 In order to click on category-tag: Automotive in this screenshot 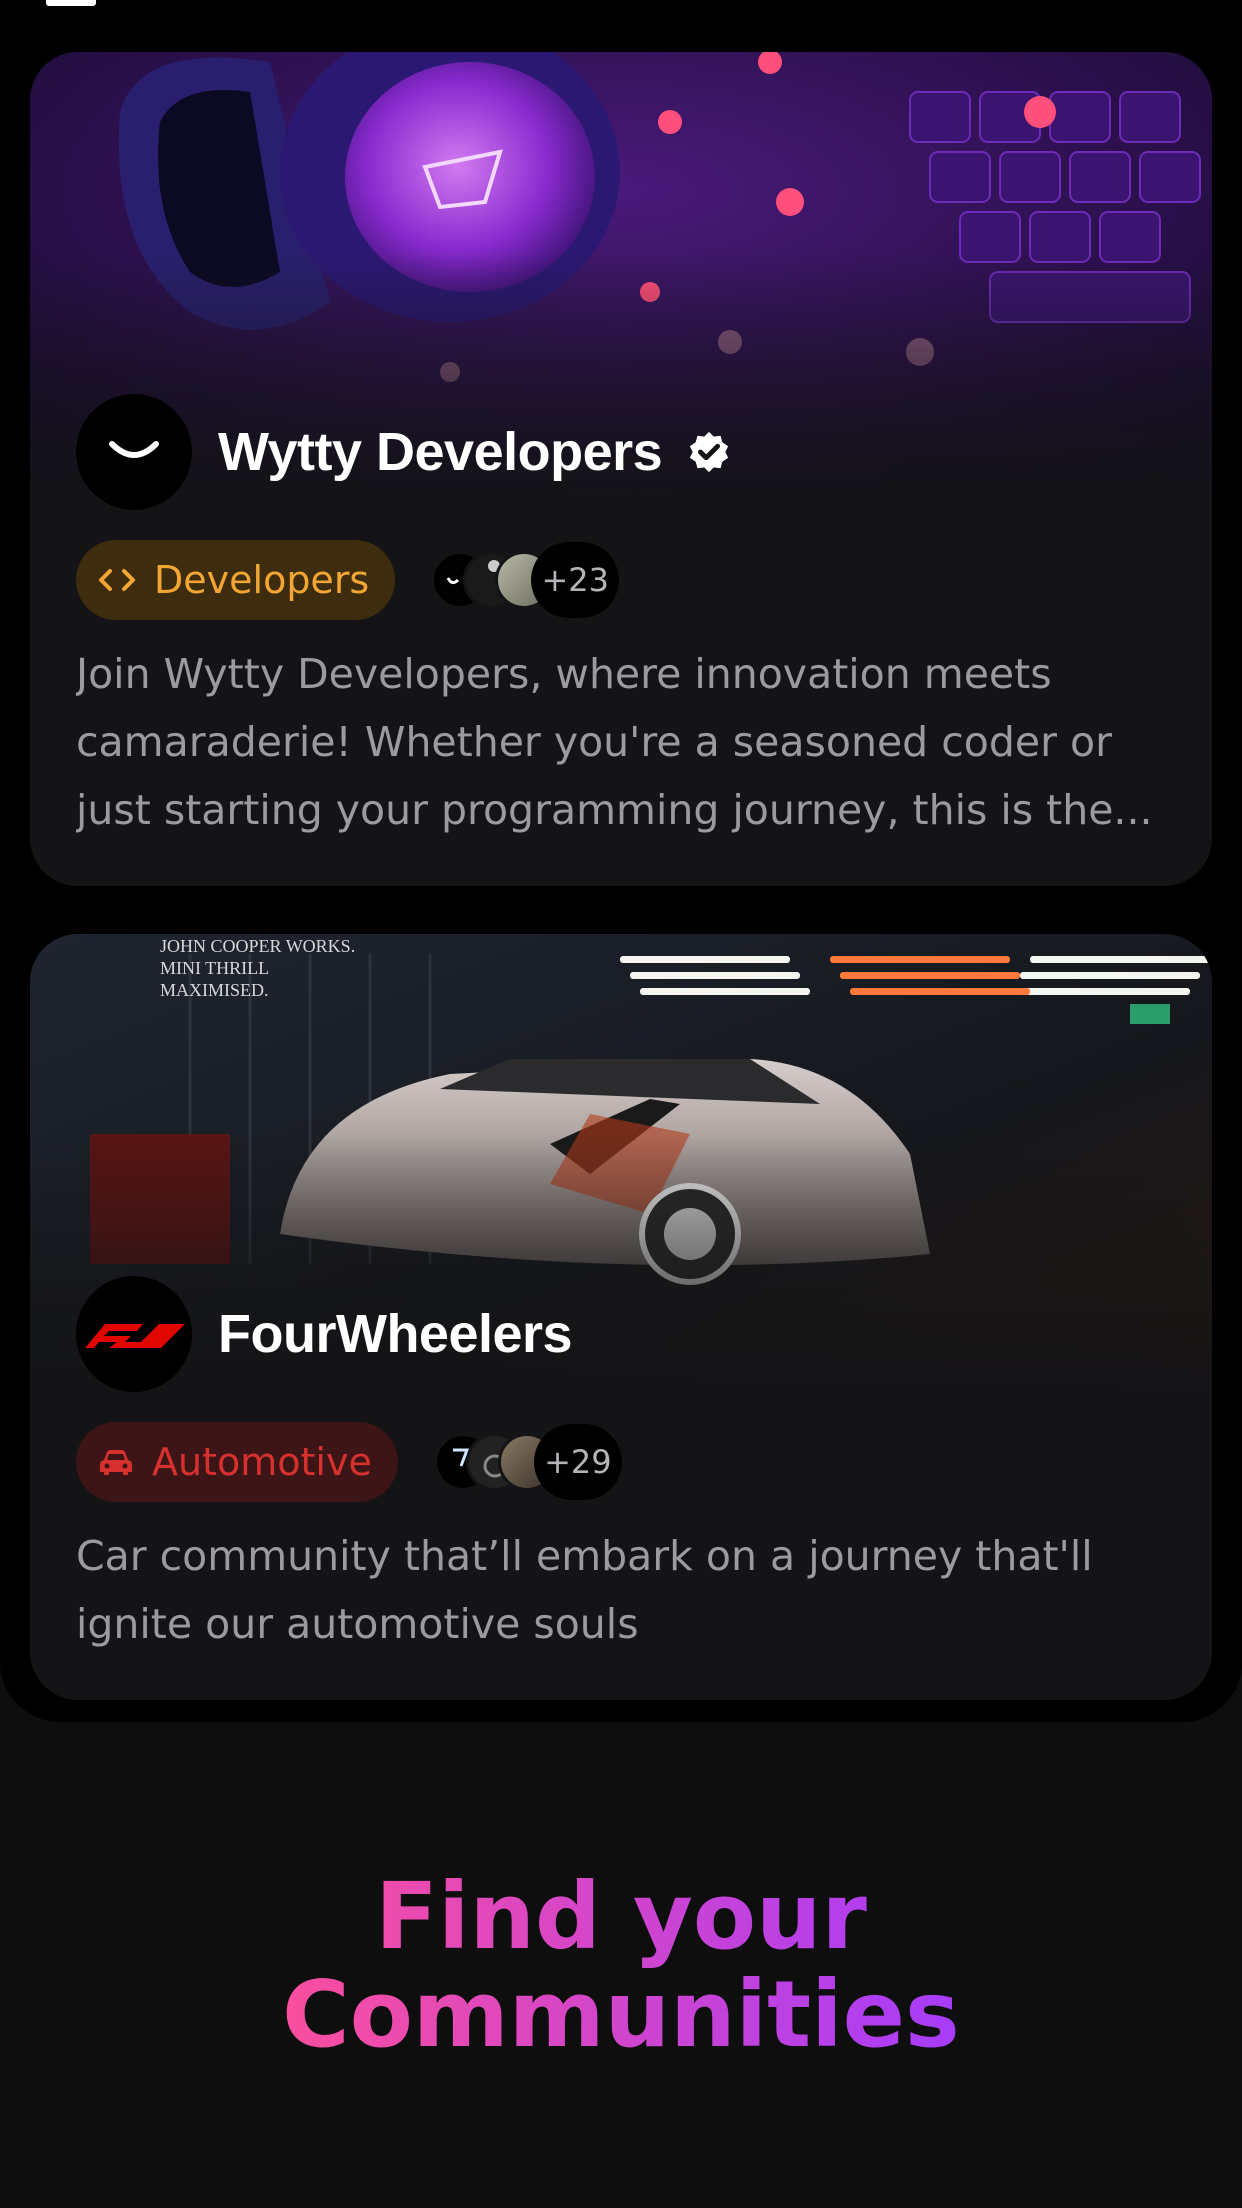, I will do `click(237, 1462)`.